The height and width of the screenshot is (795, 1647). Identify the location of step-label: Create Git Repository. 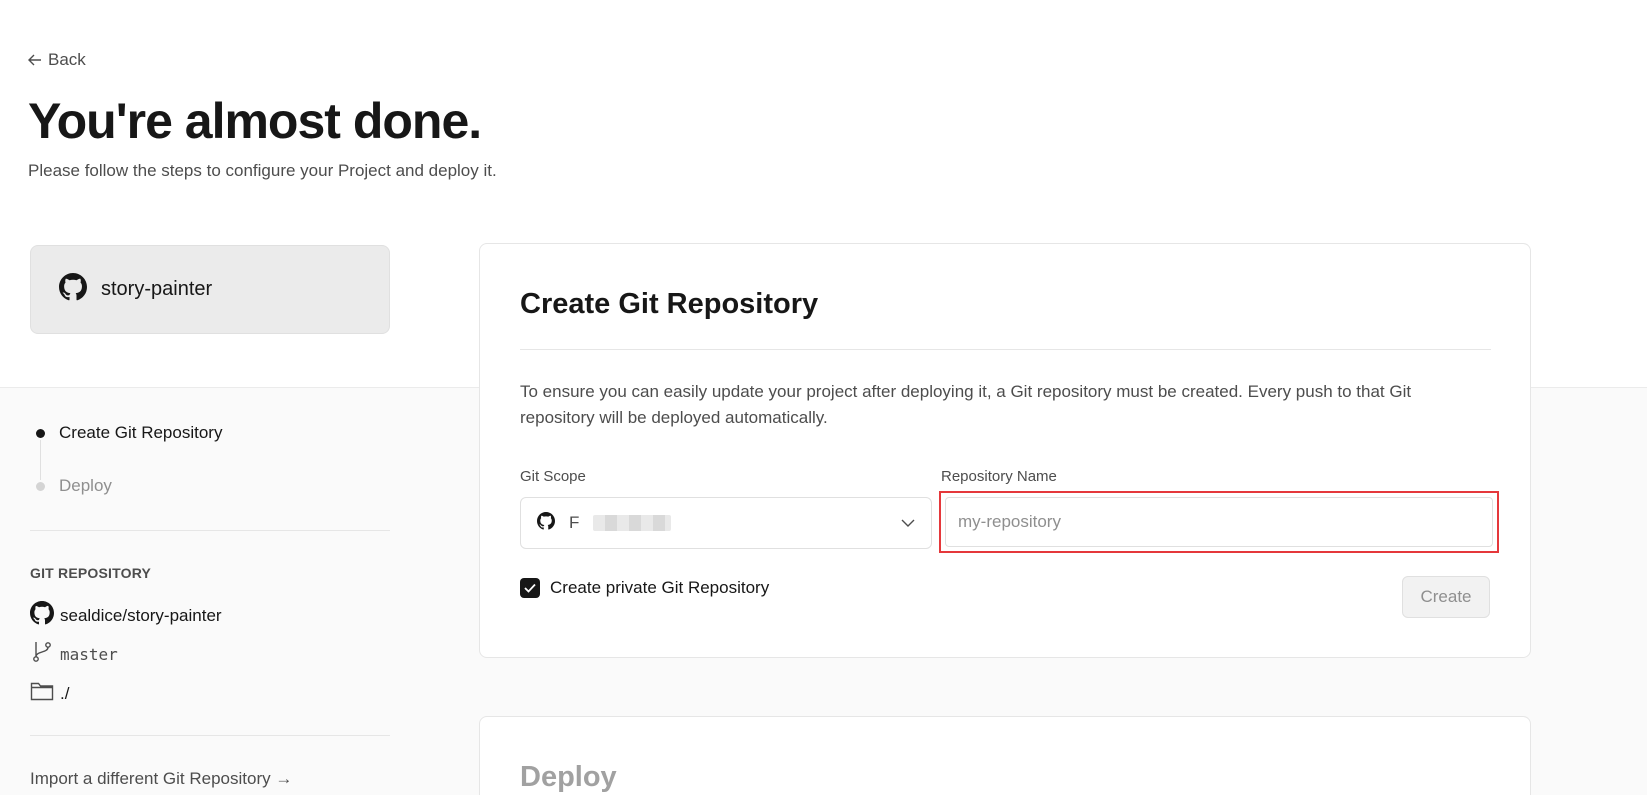
(141, 432).